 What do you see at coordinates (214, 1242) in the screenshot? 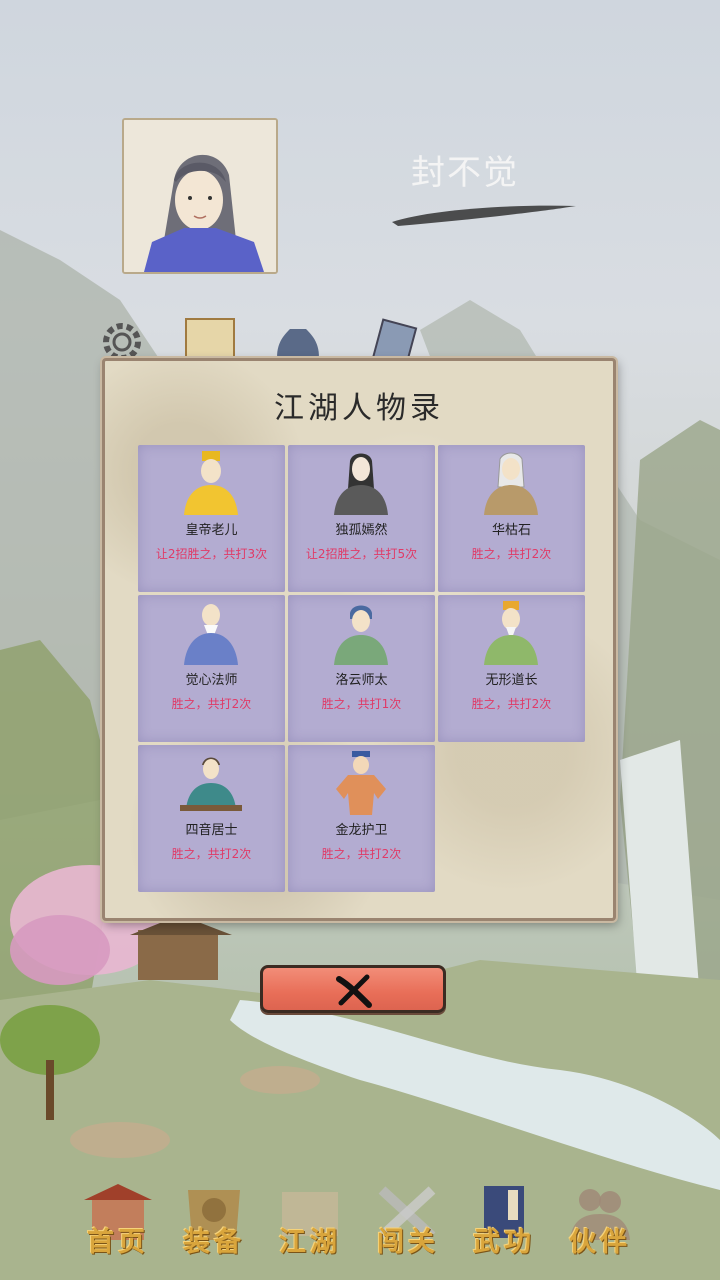
I see `nav-label: 装备` at bounding box center [214, 1242].